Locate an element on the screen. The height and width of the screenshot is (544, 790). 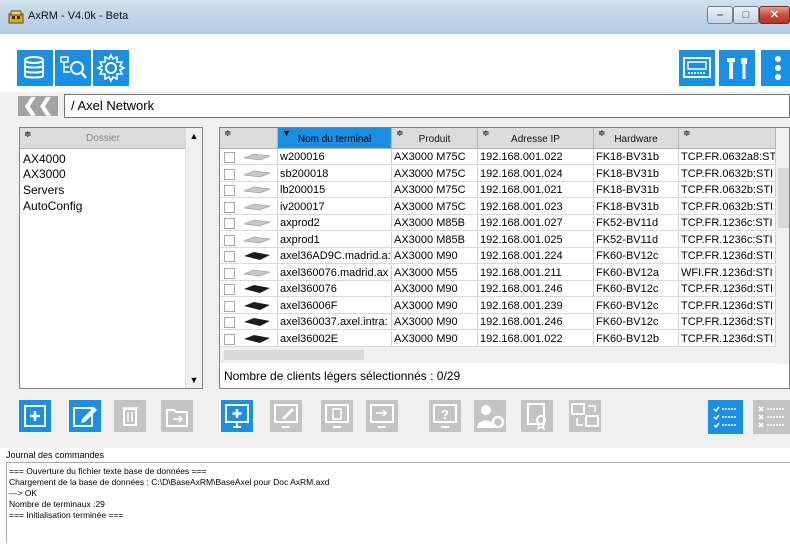
add-folder-button is located at coordinates (35, 416).